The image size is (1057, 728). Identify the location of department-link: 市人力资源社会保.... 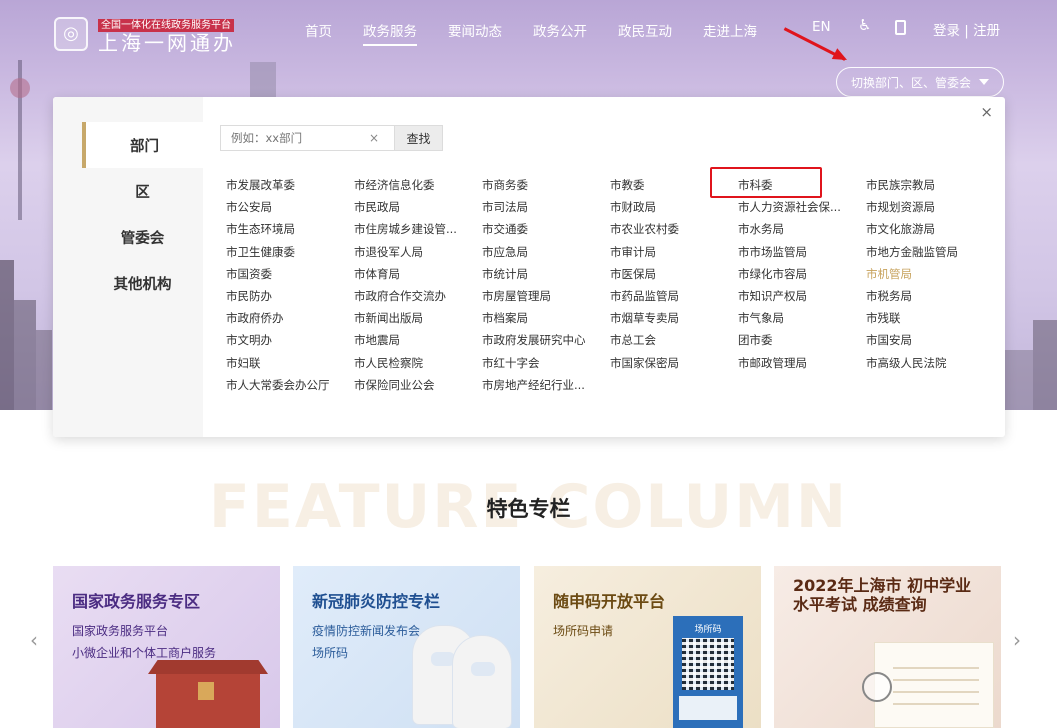
(802, 207).